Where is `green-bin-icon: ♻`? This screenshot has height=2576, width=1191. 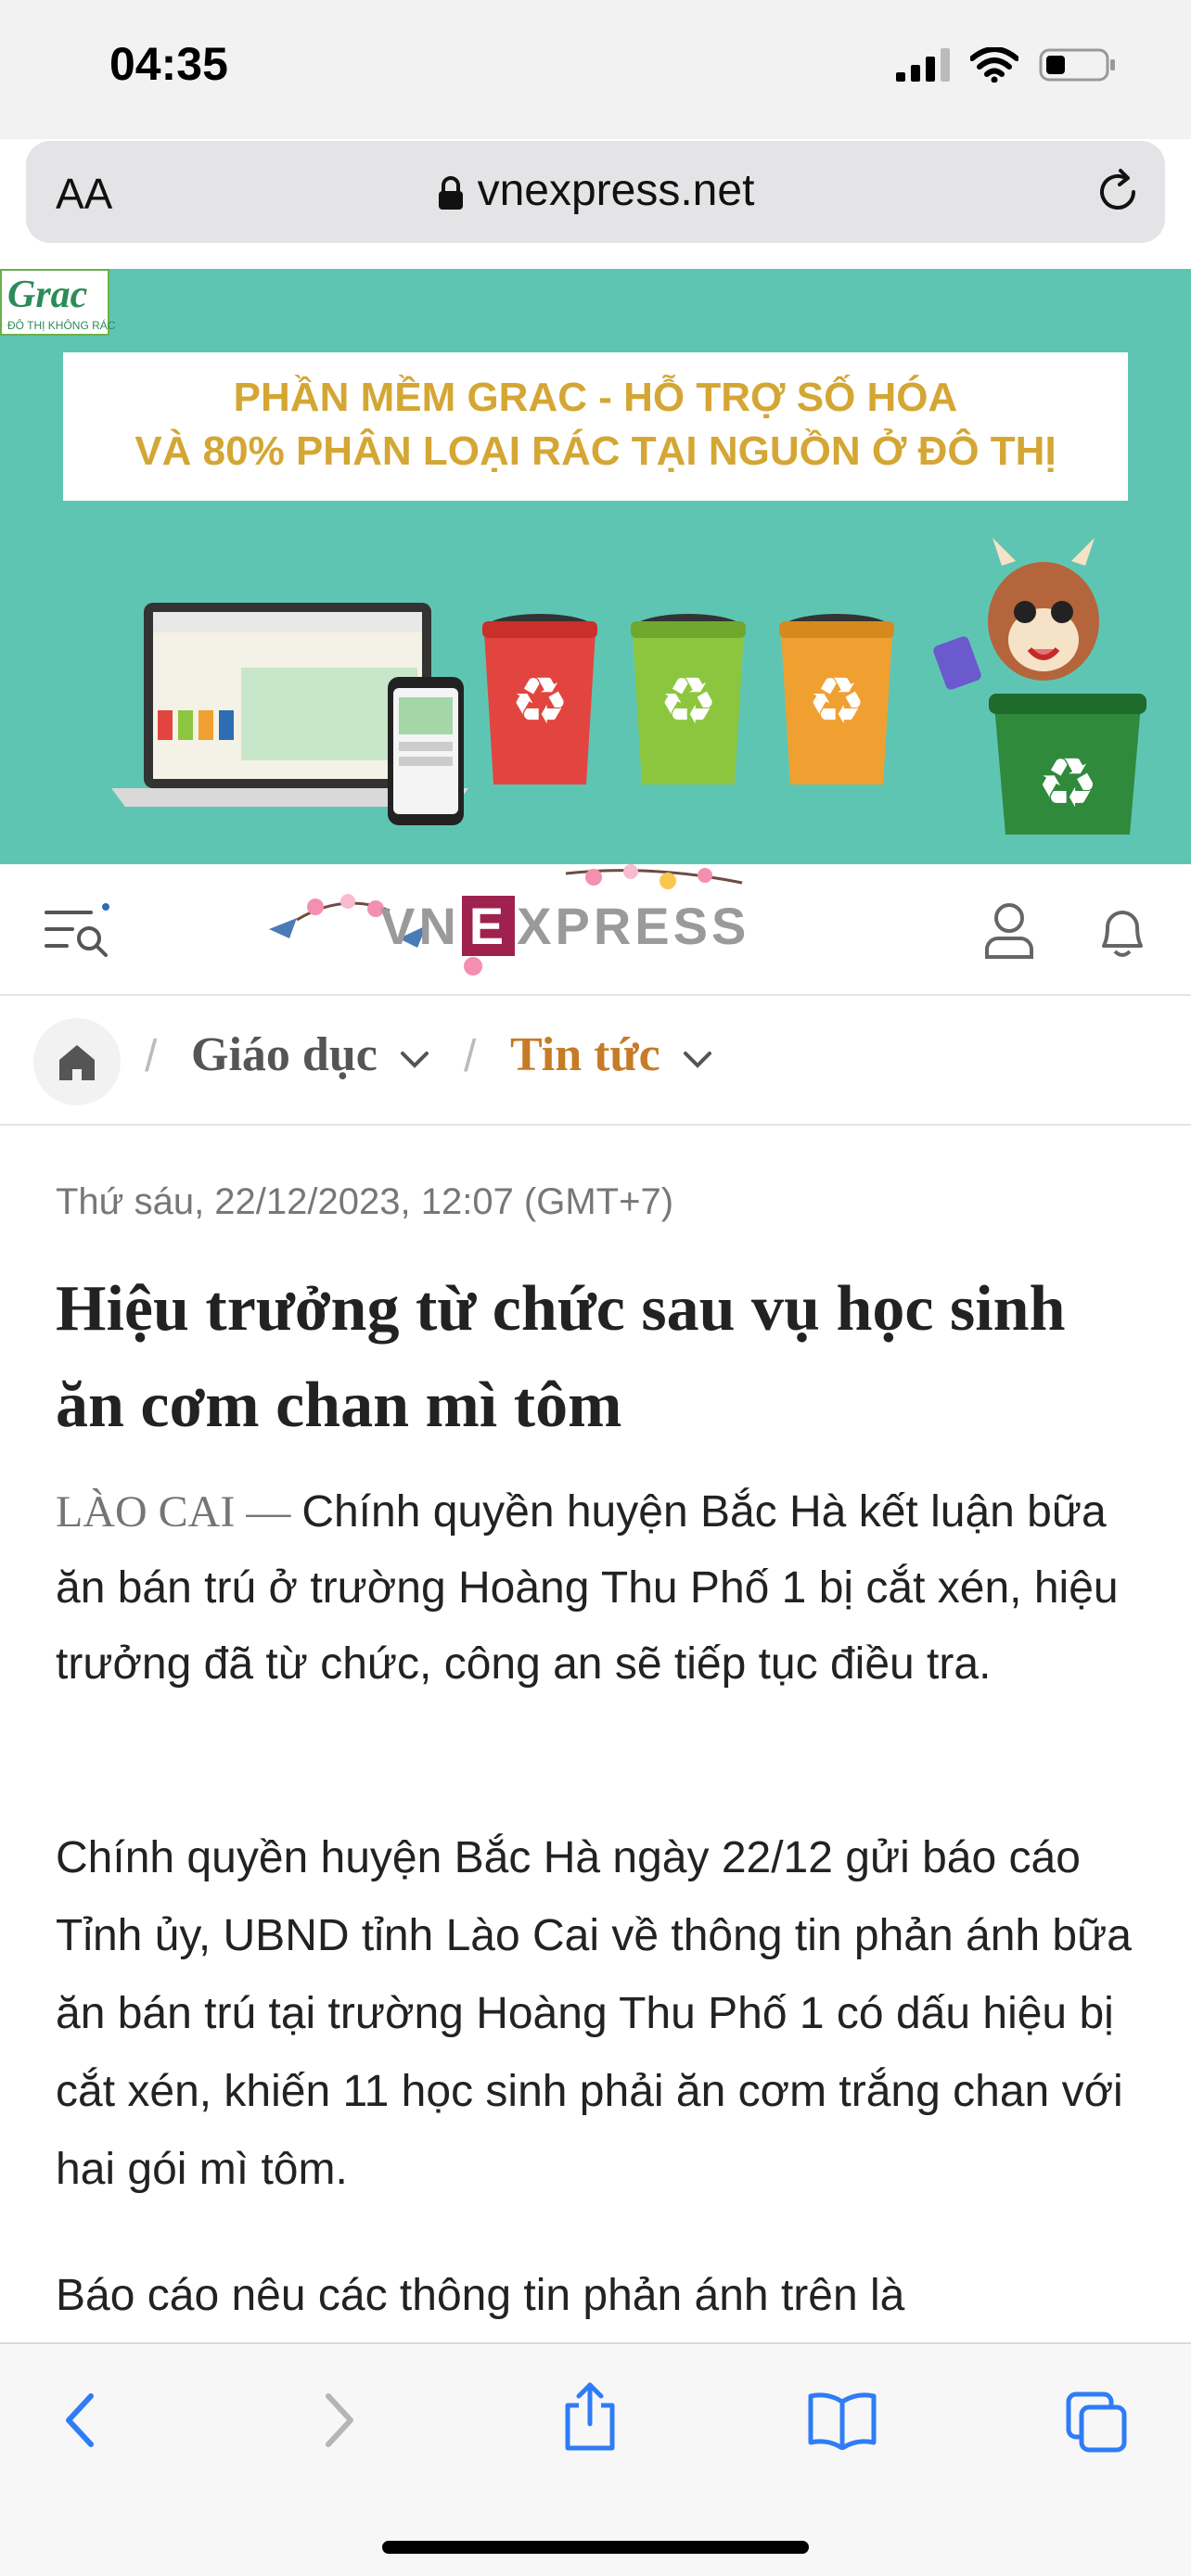
green-bin-icon: ♻ is located at coordinates (688, 699).